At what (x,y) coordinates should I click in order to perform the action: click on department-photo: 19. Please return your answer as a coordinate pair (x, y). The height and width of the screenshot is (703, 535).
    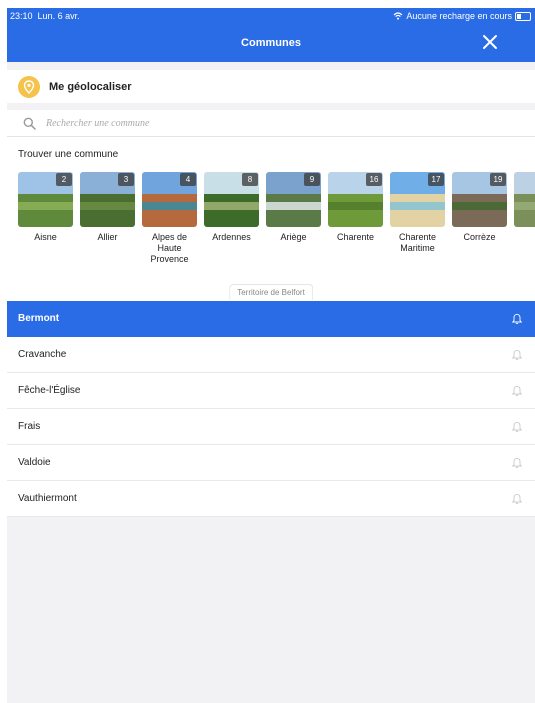
    Looking at the image, I should click on (479, 199).